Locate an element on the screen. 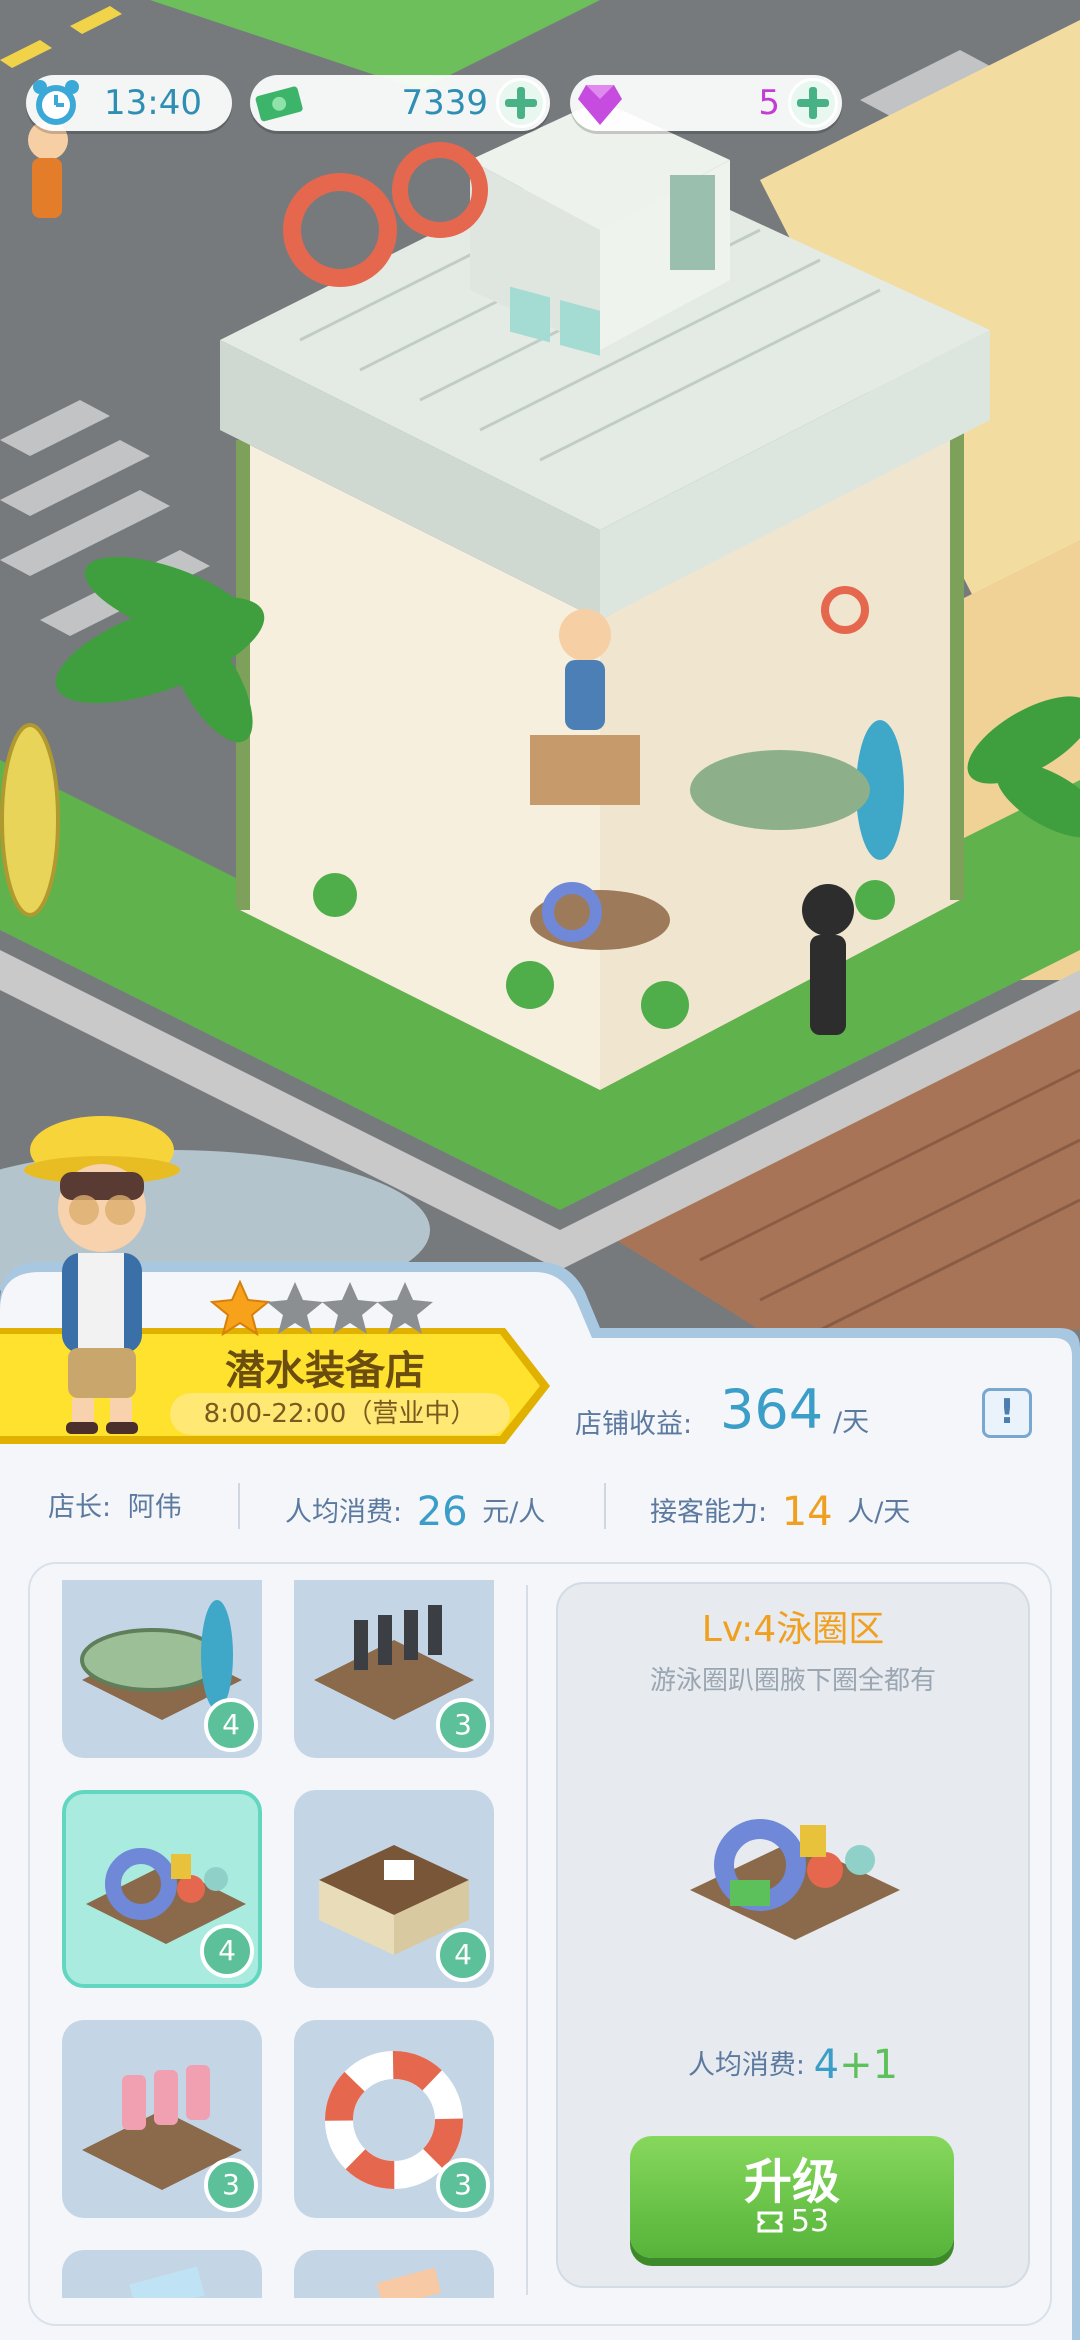 Image resolution: width=1080 pixels, height=2340 pixels. clock-time: 13:40 is located at coordinates (153, 103).